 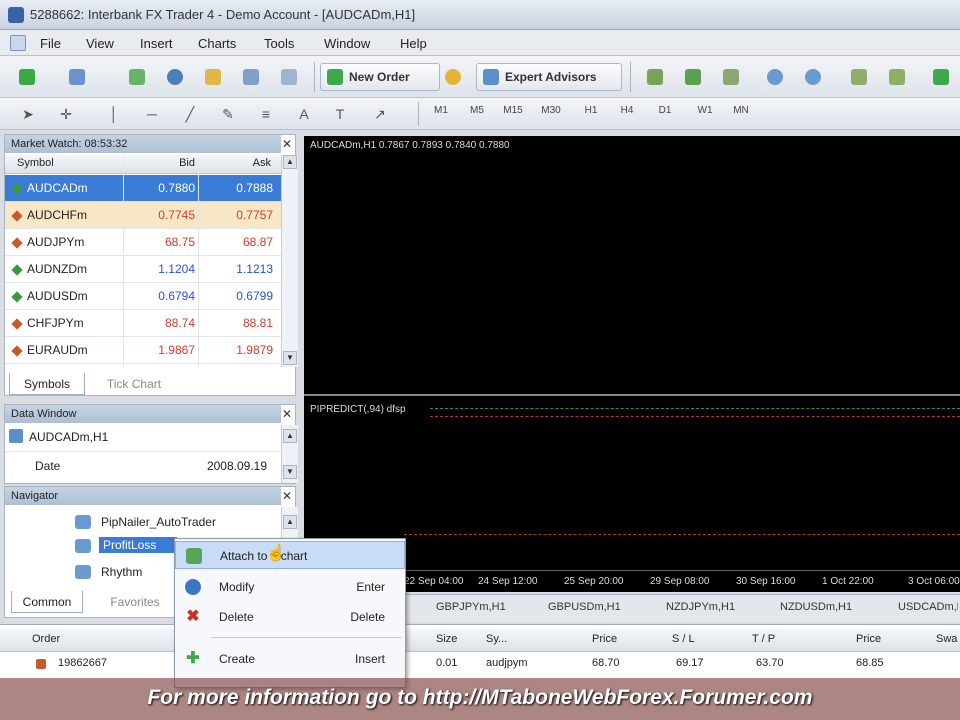 What do you see at coordinates (175, 77) in the screenshot?
I see `data-window-button` at bounding box center [175, 77].